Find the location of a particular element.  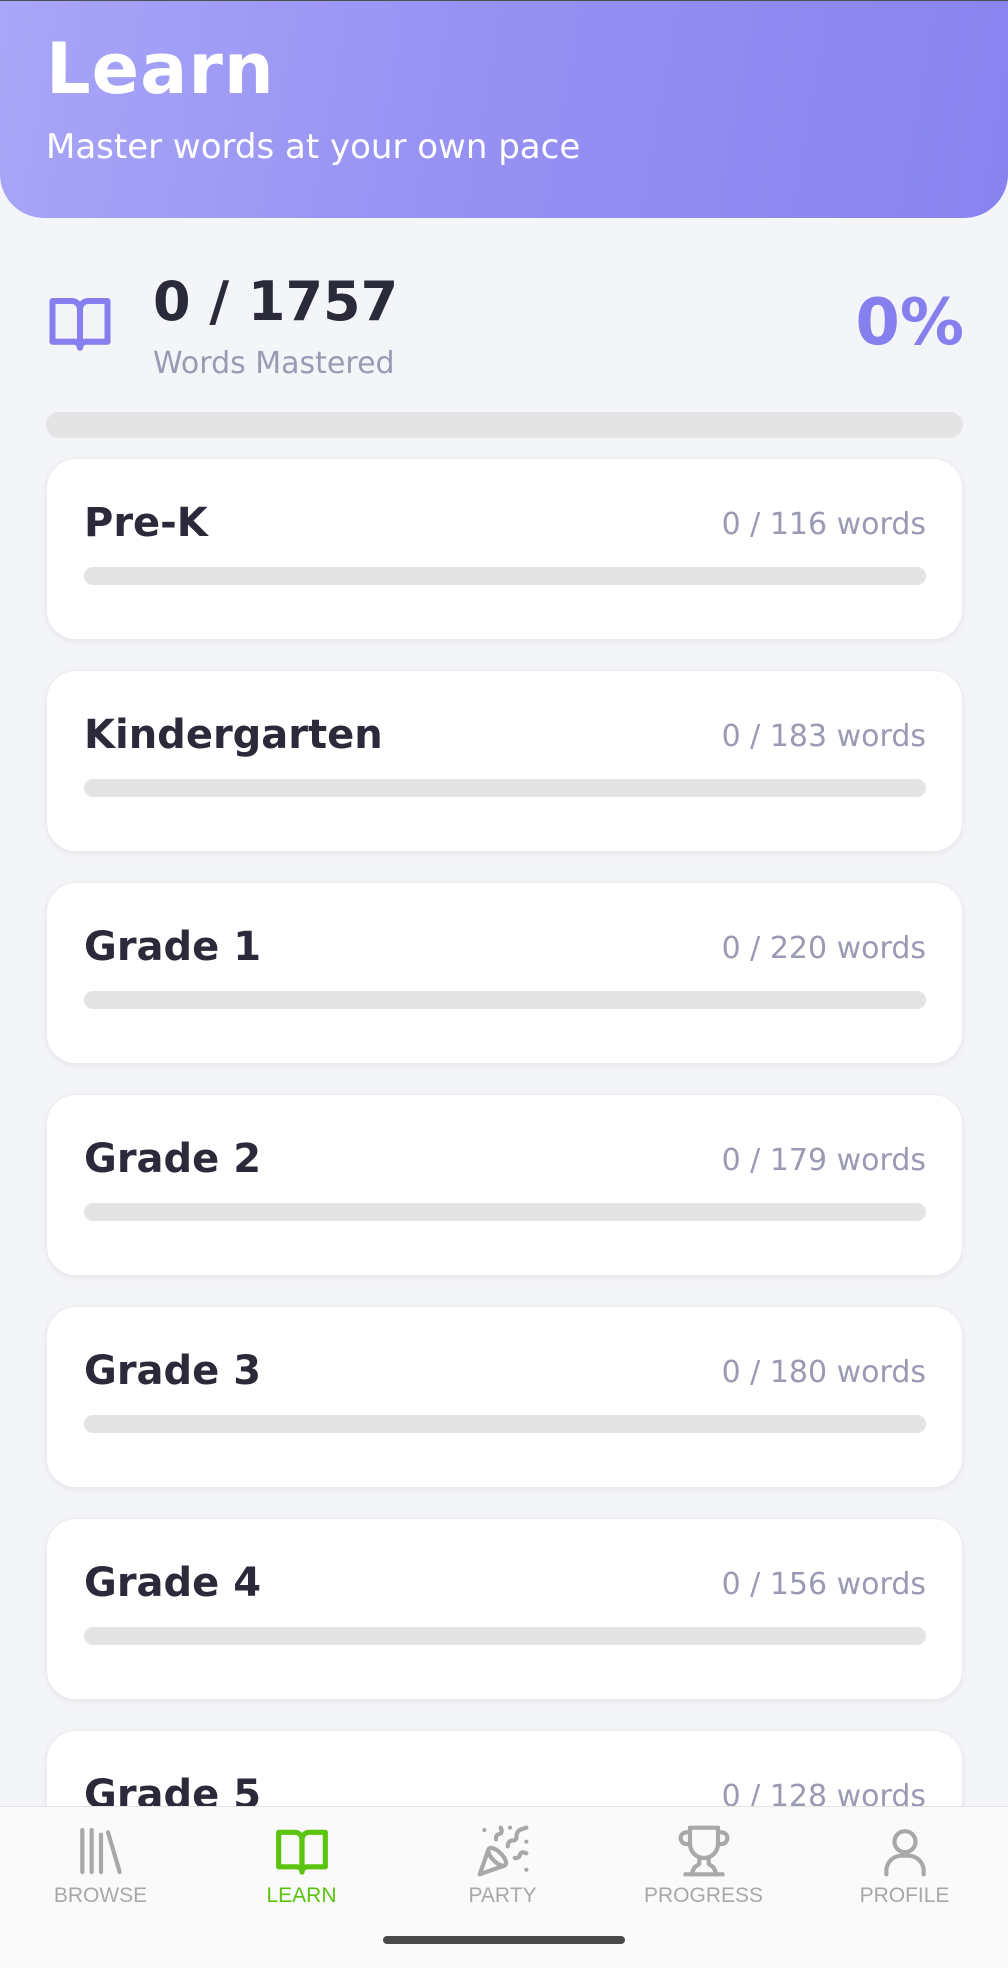

grade-name: Pre-K is located at coordinates (146, 523).